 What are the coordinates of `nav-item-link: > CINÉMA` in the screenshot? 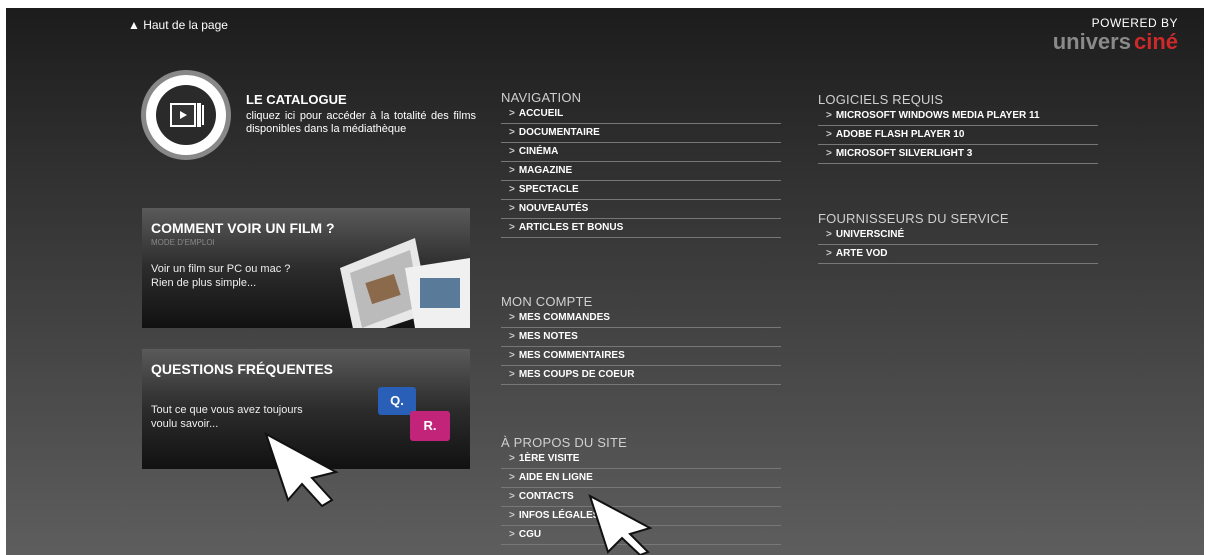 It's located at (641, 152).